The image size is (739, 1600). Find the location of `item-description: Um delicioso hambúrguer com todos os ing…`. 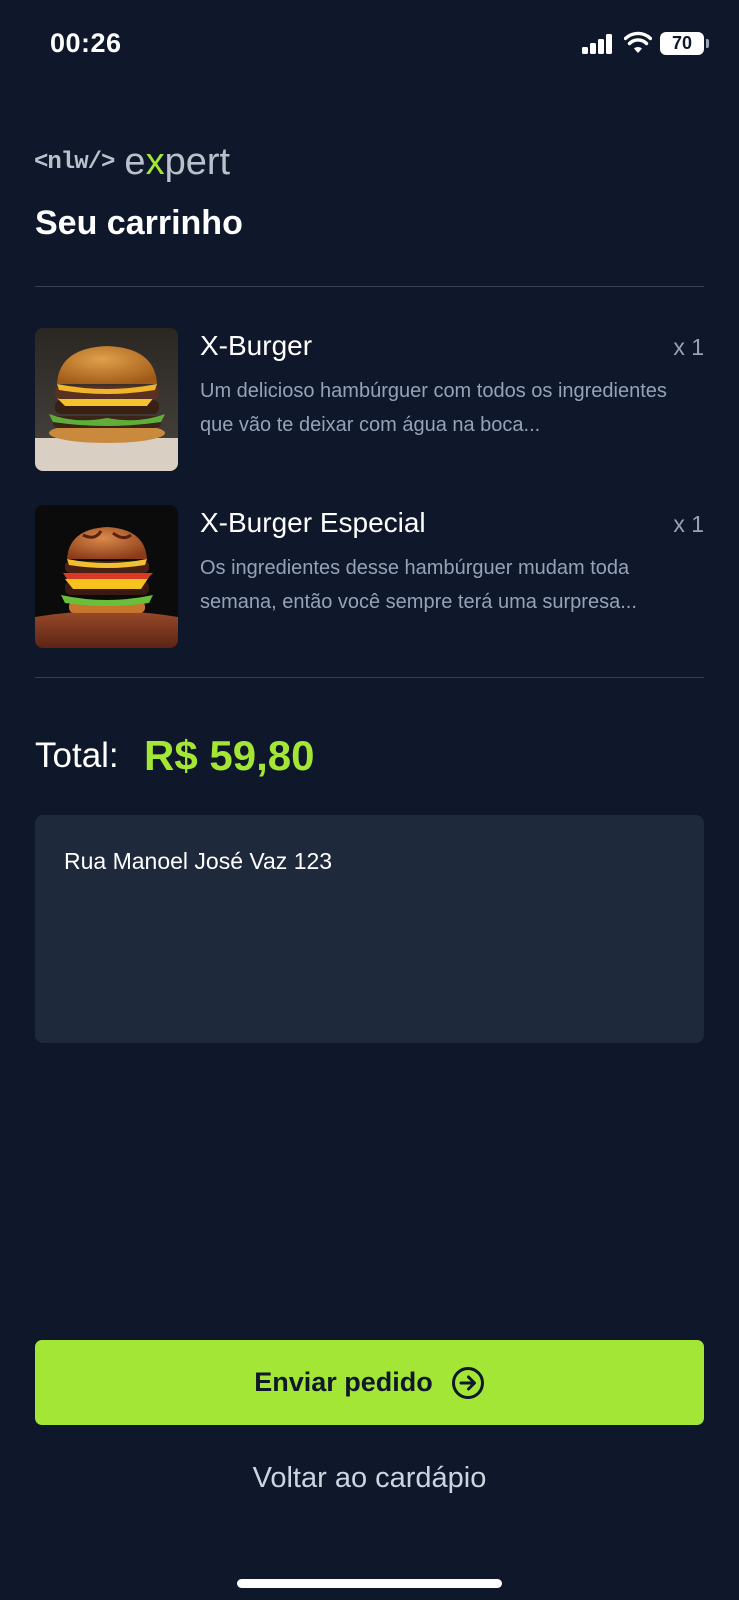

item-description: Um delicioso hambúrguer com todos os ing… is located at coordinates (433, 408).